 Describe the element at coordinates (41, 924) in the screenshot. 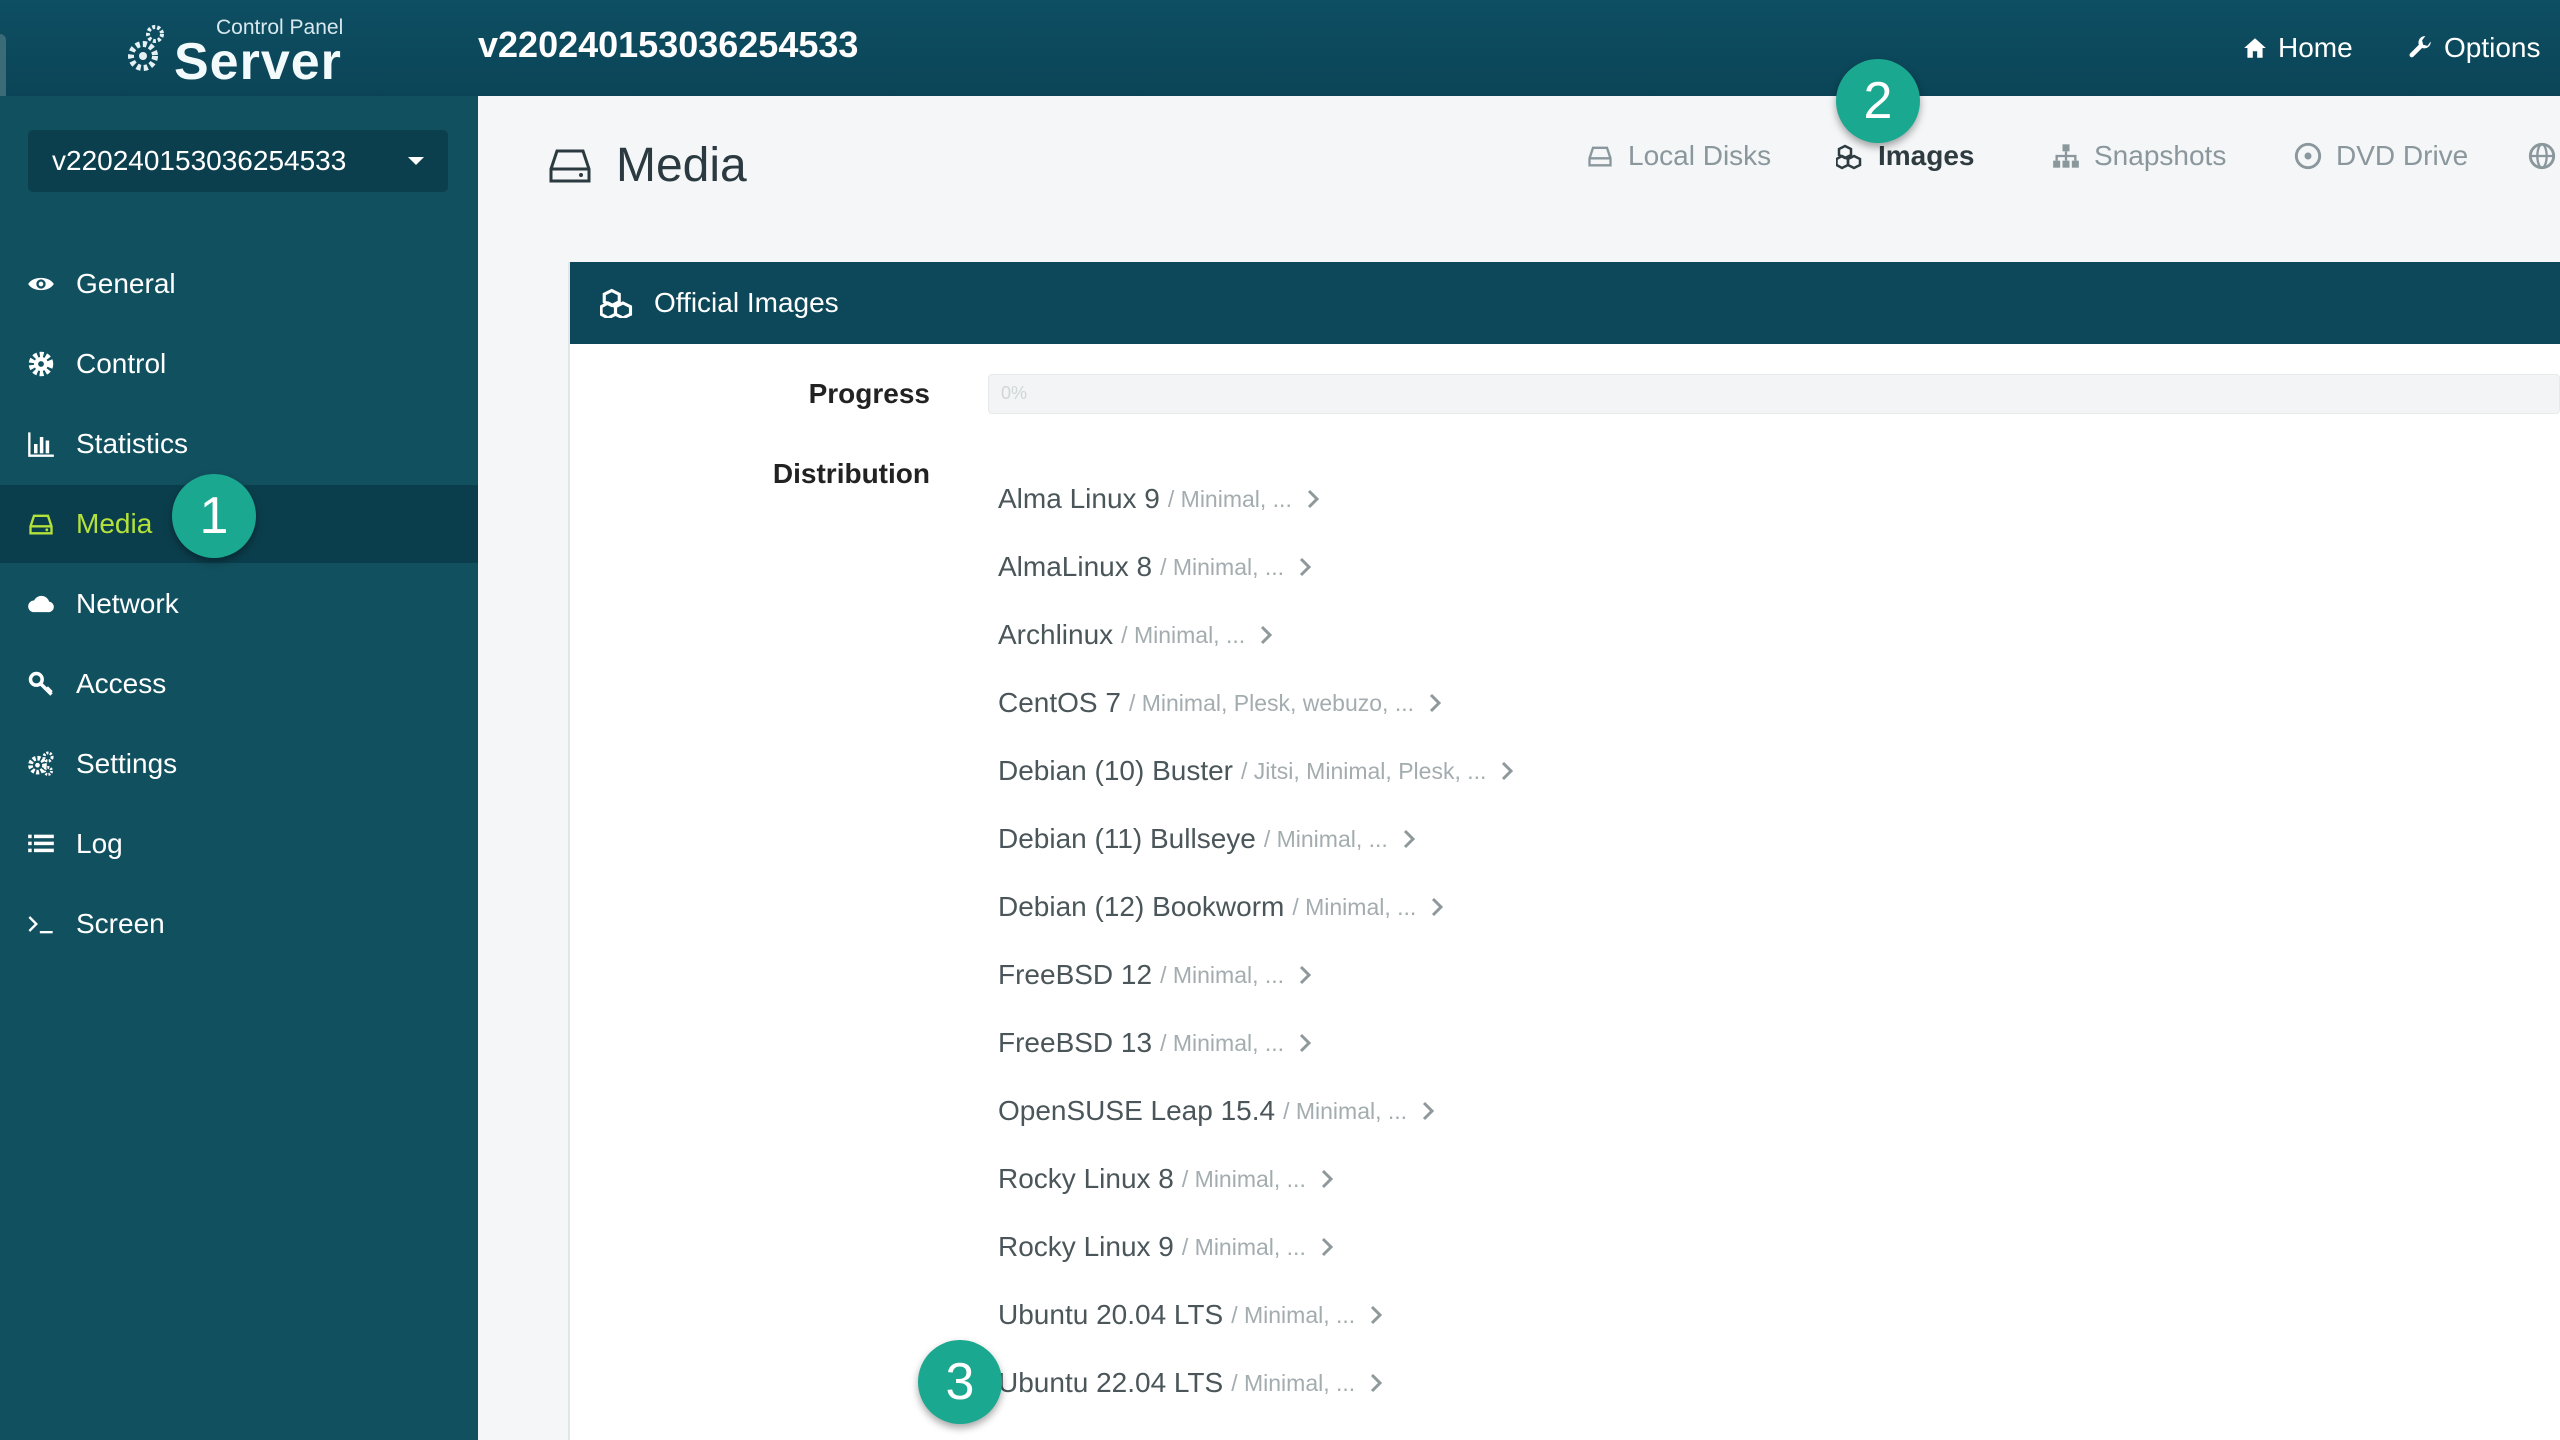

I see `terminal-icon` at that location.